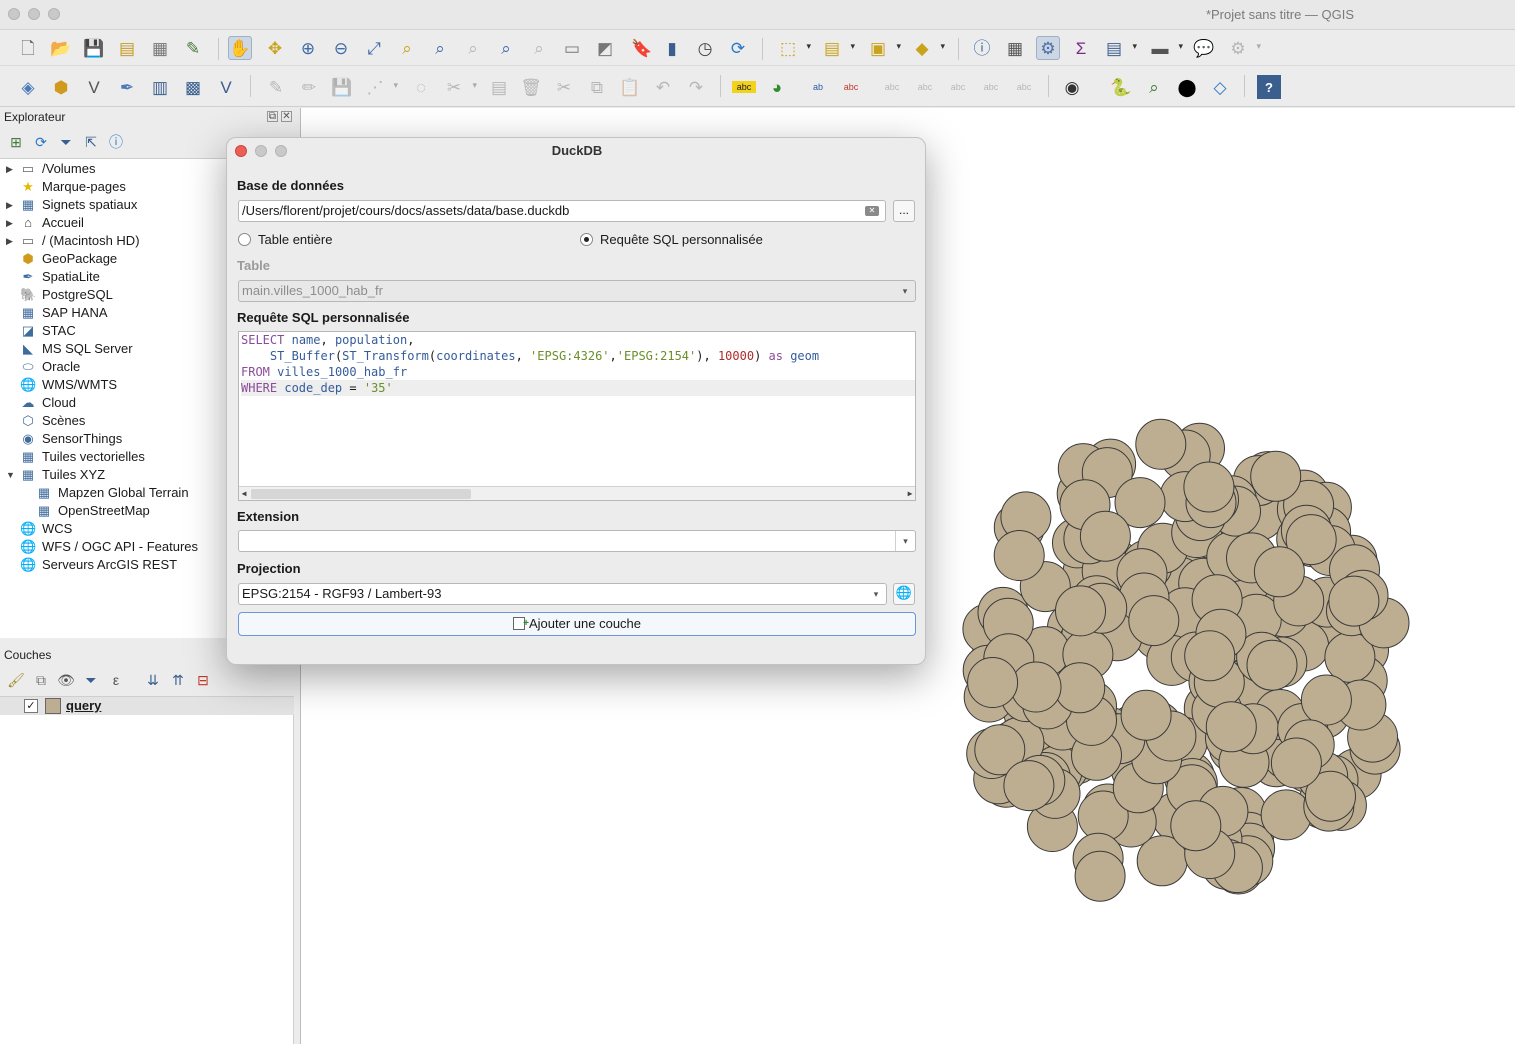 The width and height of the screenshot is (1515, 1044). I want to click on modify-attributes-icon: ▤, so click(499, 87).